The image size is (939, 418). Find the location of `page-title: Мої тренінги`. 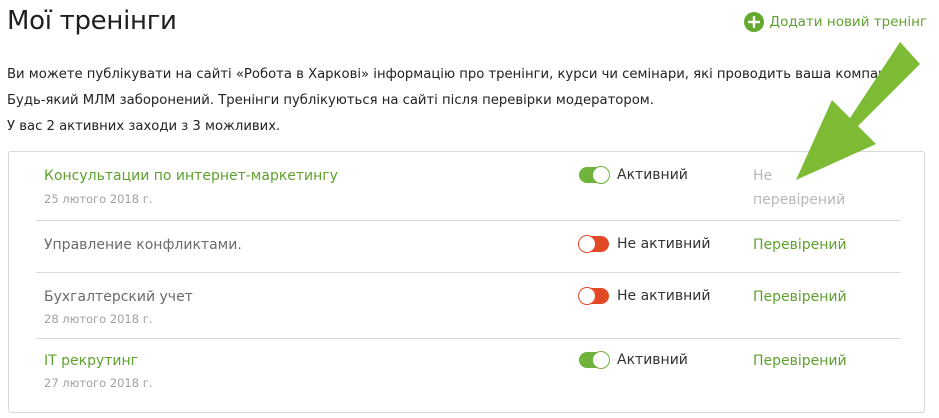

page-title: Мої тренінги is located at coordinates (92, 21).